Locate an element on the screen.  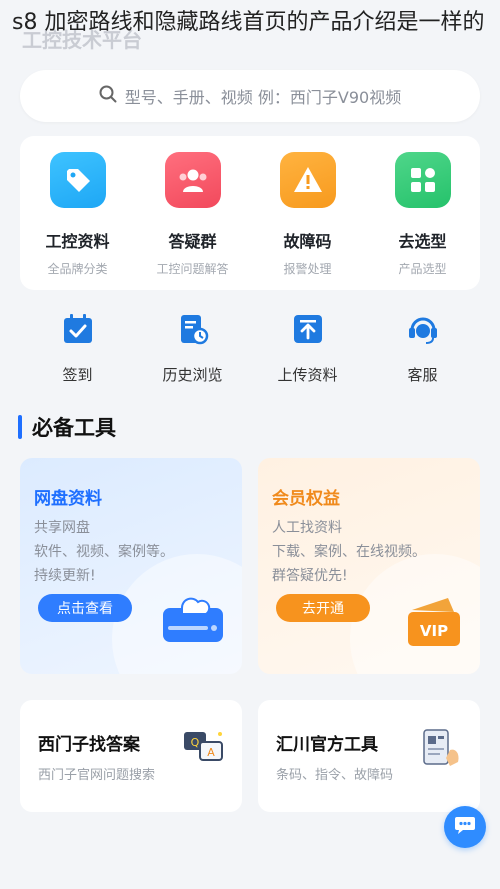
headset-icon is located at coordinates (423, 331).